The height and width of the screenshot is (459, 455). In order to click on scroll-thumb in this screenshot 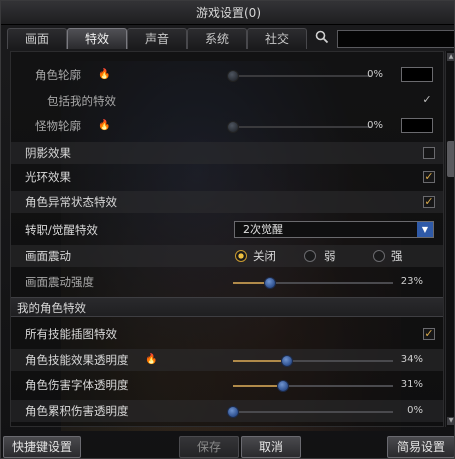, I will do `click(450, 159)`.